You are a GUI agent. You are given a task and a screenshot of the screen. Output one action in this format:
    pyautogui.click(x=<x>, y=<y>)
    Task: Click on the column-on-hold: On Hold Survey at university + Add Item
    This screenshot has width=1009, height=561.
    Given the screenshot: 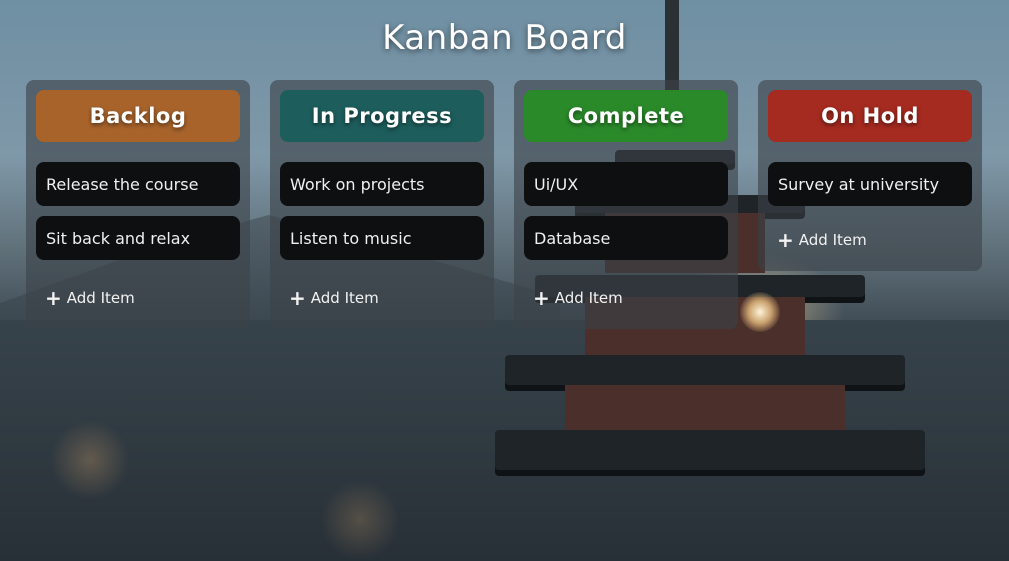 What is the action you would take?
    pyautogui.click(x=870, y=175)
    